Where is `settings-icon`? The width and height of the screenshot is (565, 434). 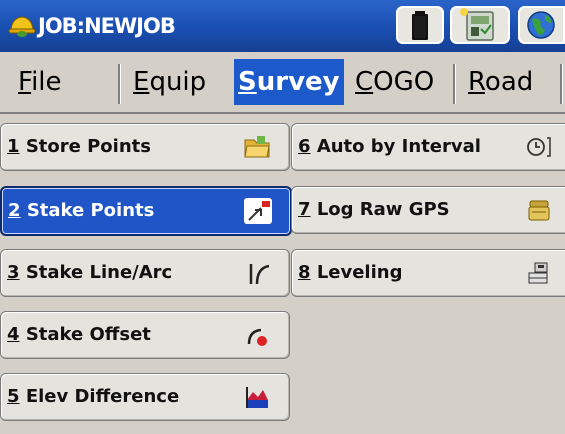 settings-icon is located at coordinates (477, 24).